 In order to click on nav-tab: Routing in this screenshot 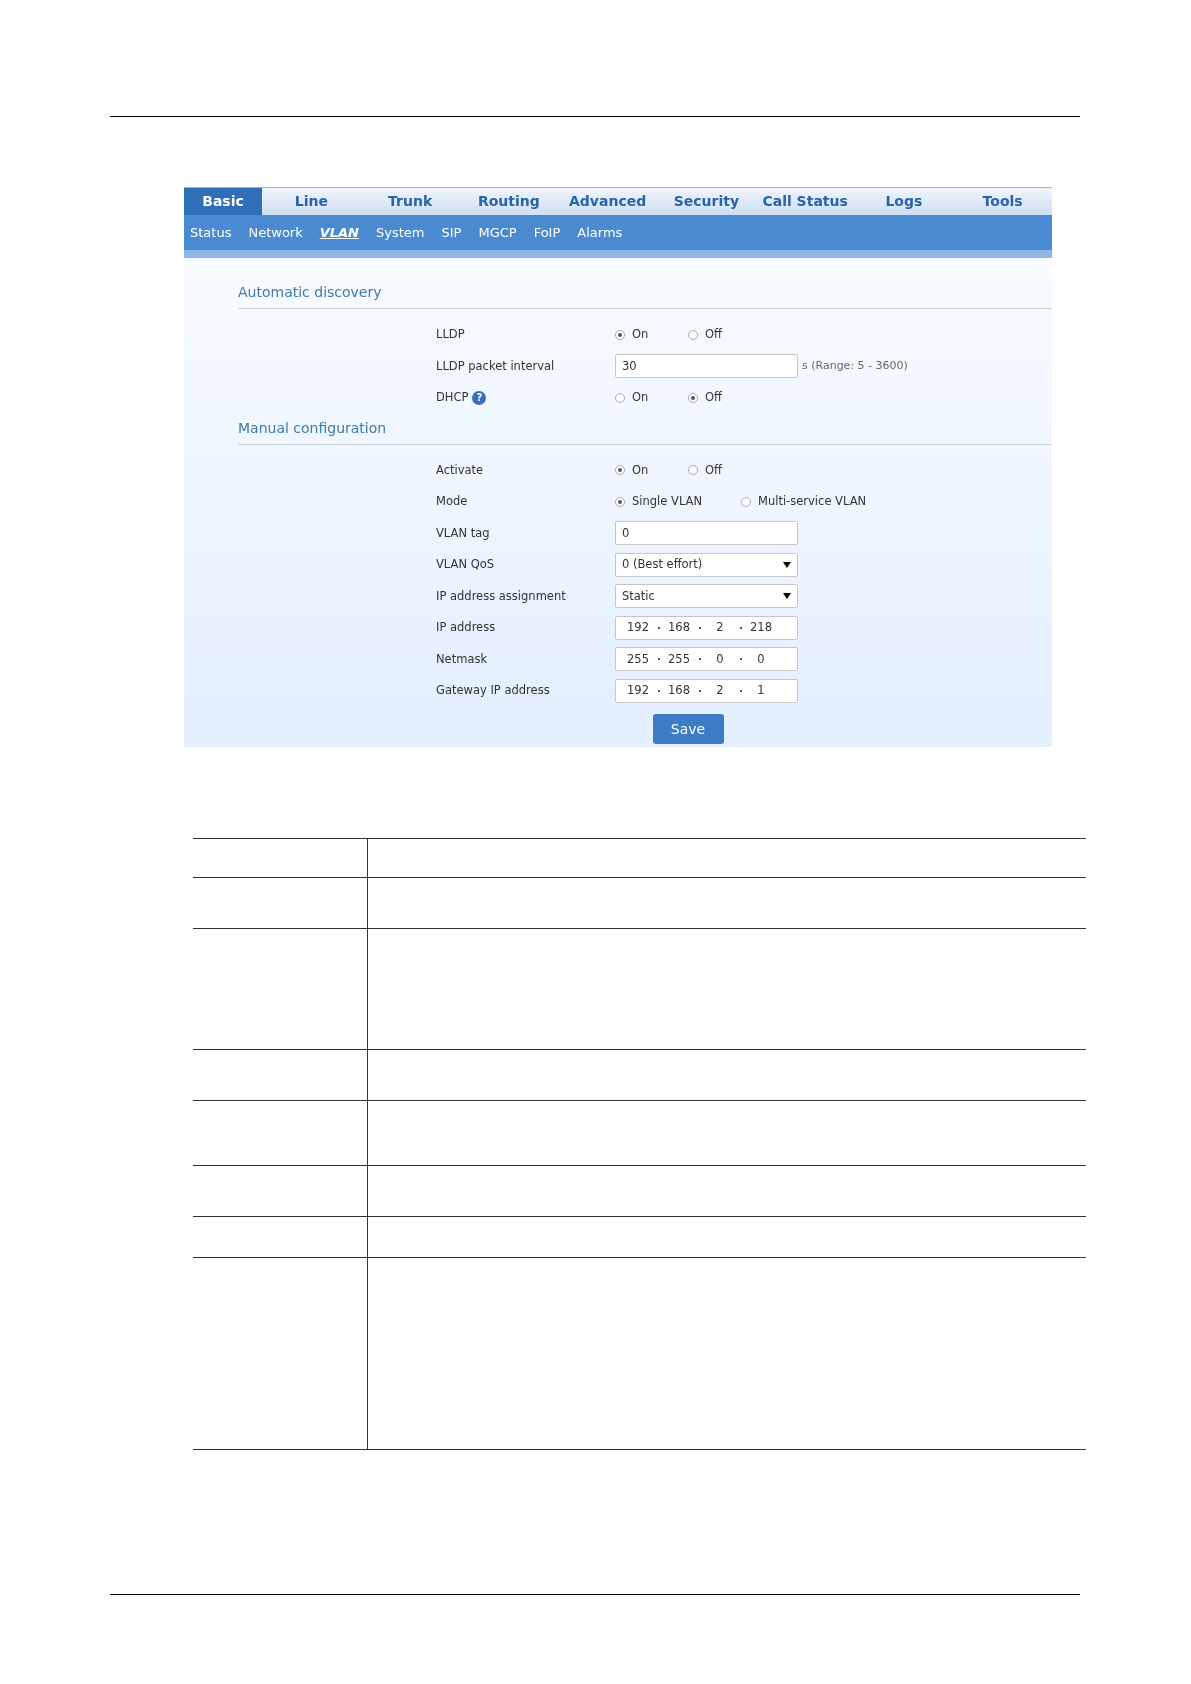, I will do `click(509, 201)`.